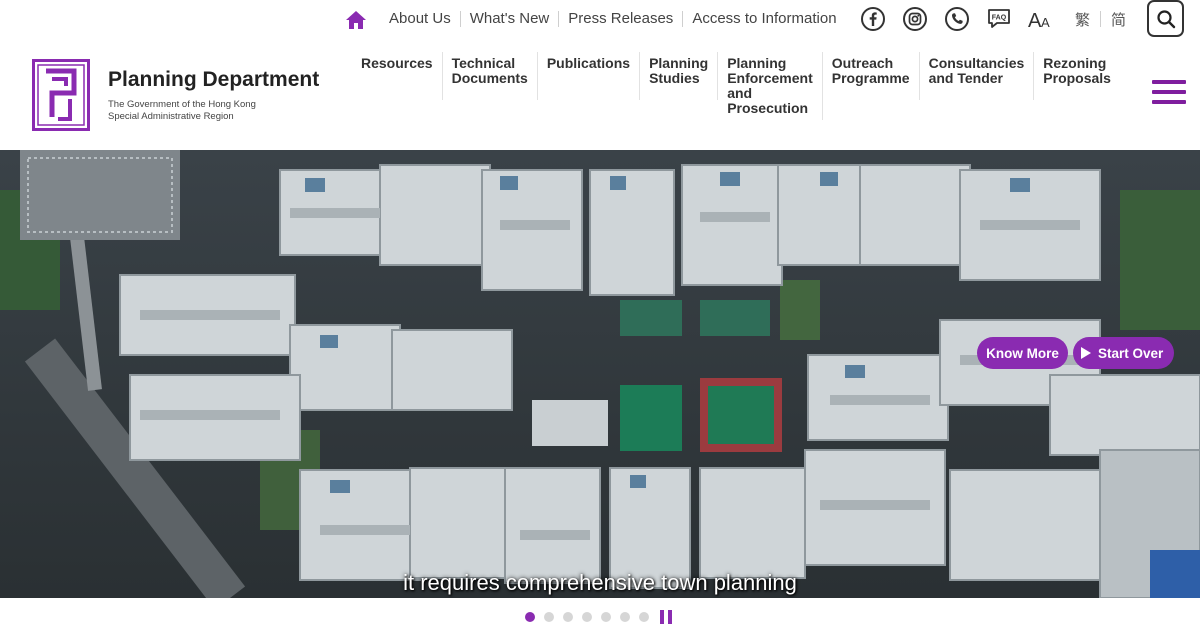 This screenshot has height=629, width=1200. What do you see at coordinates (915, 19) in the screenshot?
I see `instagram-icon` at bounding box center [915, 19].